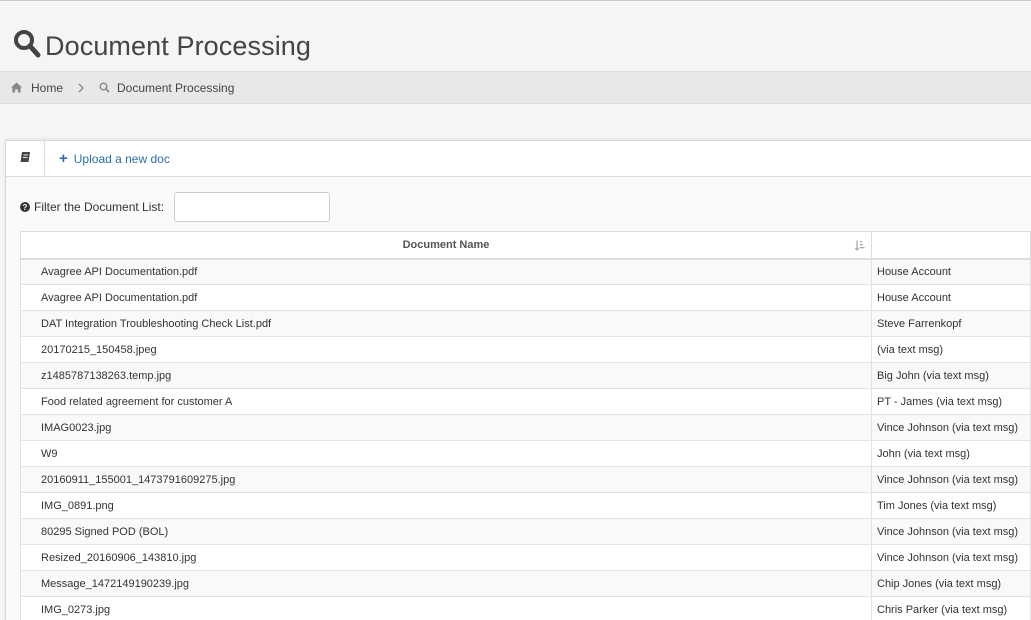  I want to click on document-name-cell: 20160911_155001_1473791609275.jpg, so click(446, 479).